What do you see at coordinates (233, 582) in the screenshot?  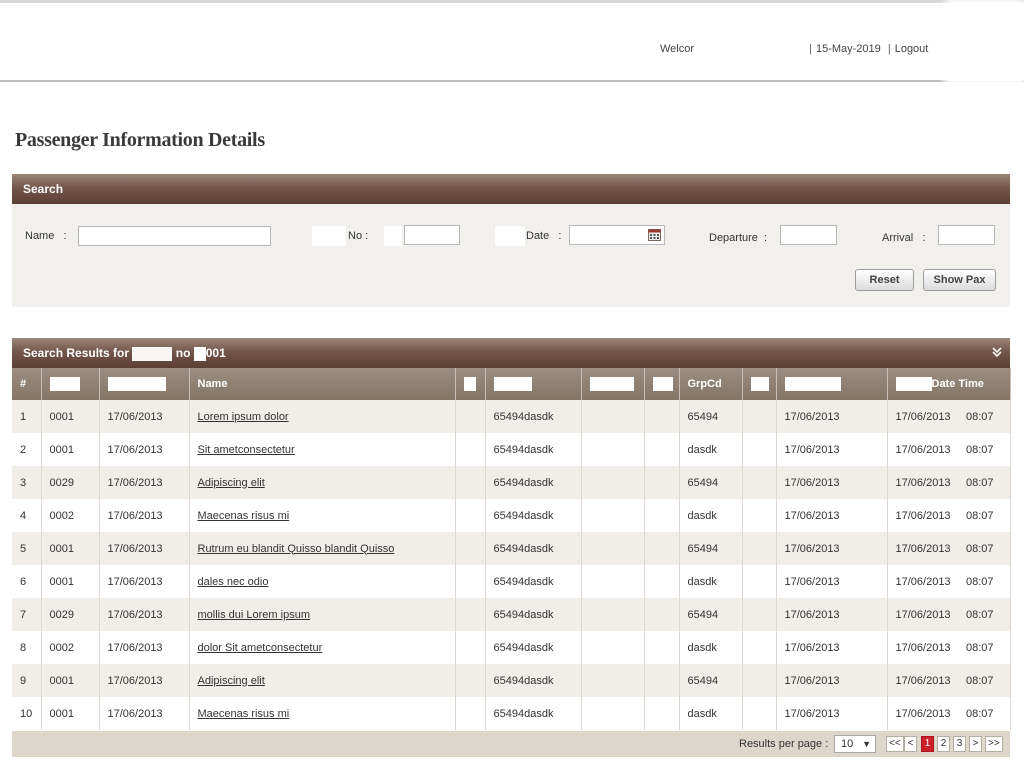 I see `passenger-name-link: dales nec odio` at bounding box center [233, 582].